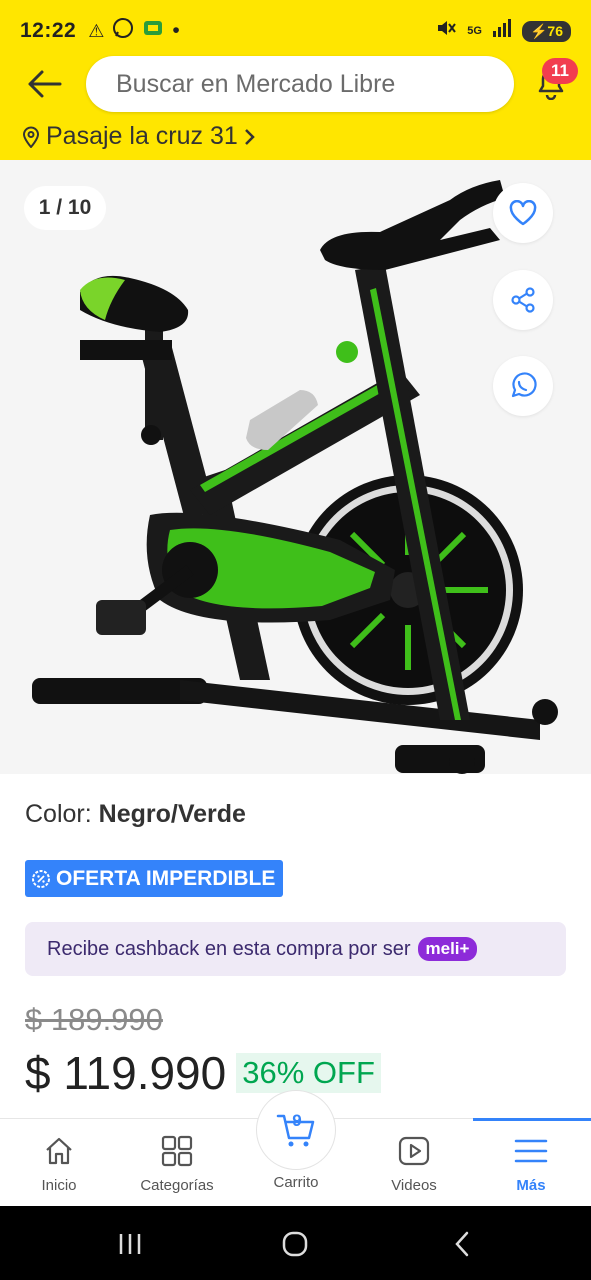 The image size is (591, 1280). I want to click on whatsapp-status-icon, so click(123, 31).